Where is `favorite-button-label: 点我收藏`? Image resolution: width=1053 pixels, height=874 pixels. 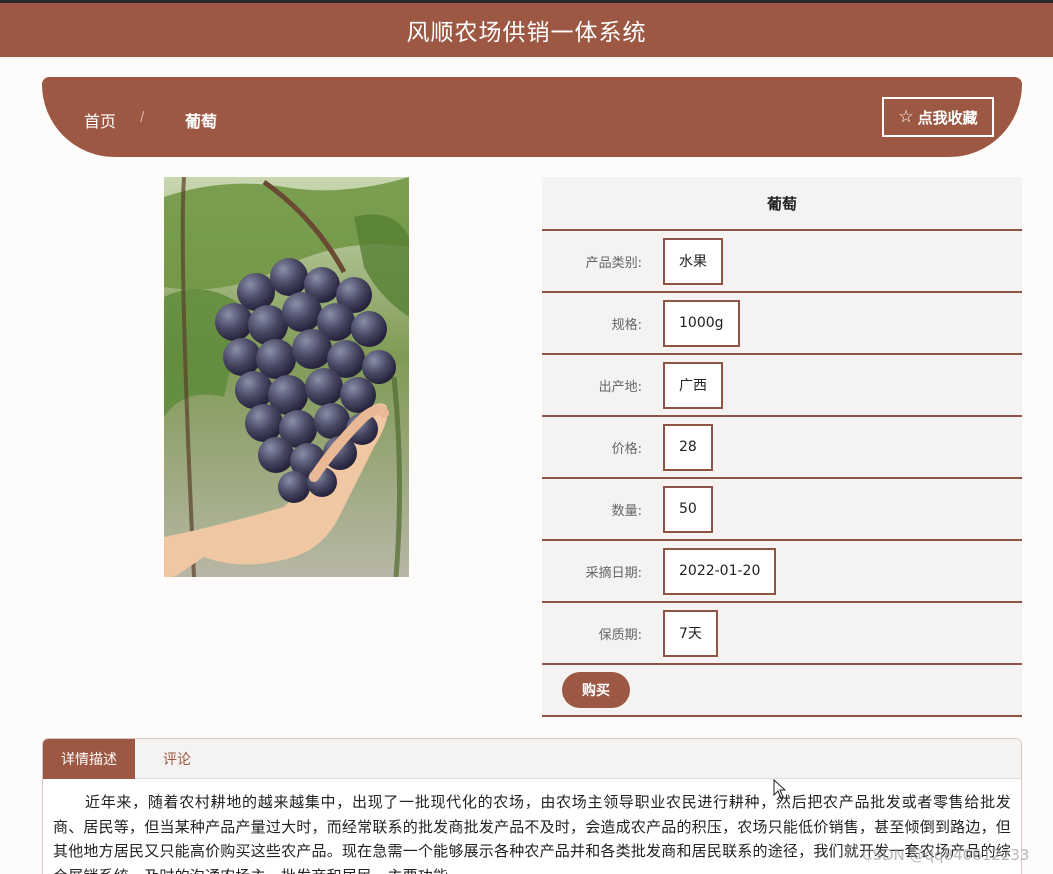
favorite-button-label: 点我收藏 is located at coordinates (947, 117).